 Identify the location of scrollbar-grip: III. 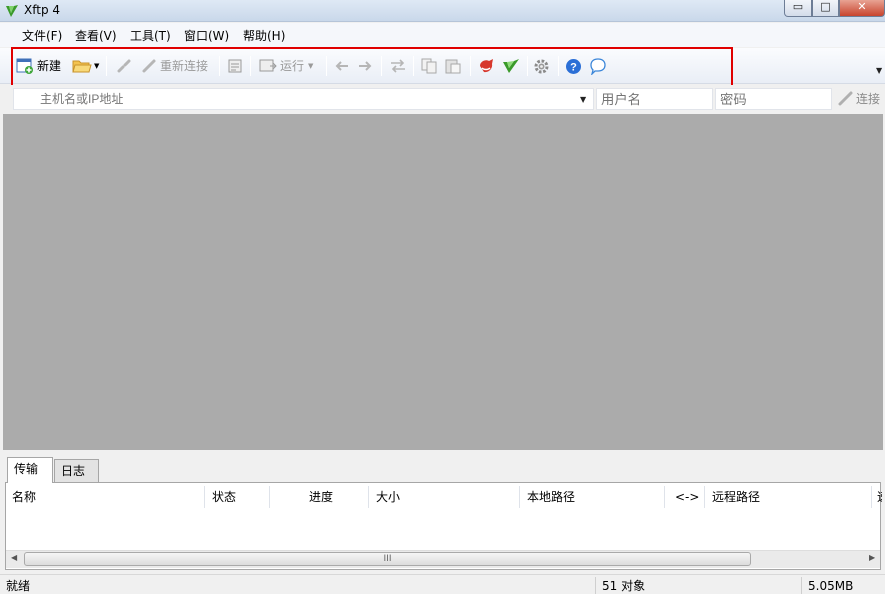
(387, 559).